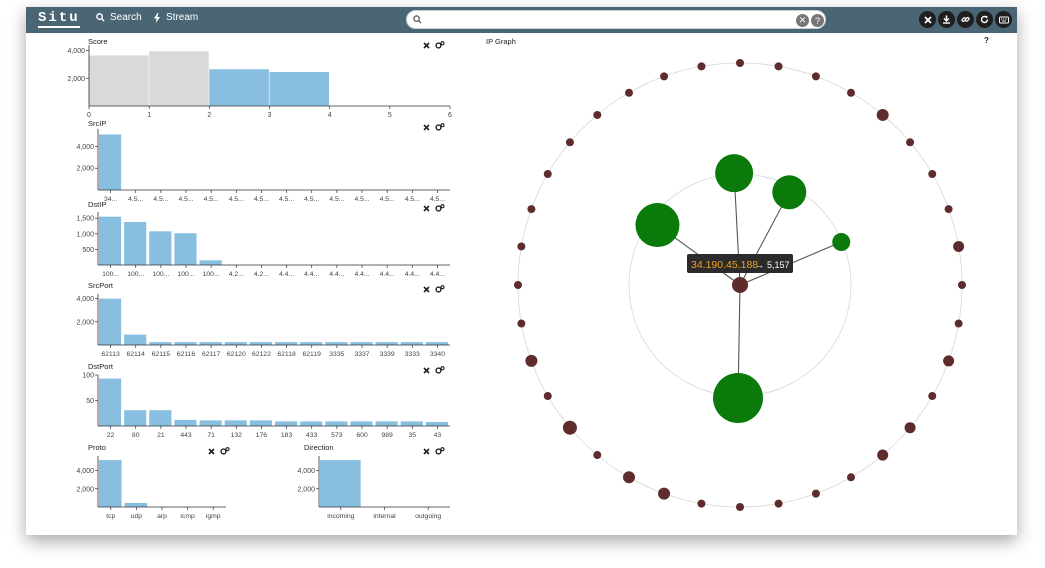 The image size is (1045, 568). I want to click on srcport-x-tick-label: 62115, so click(161, 354).